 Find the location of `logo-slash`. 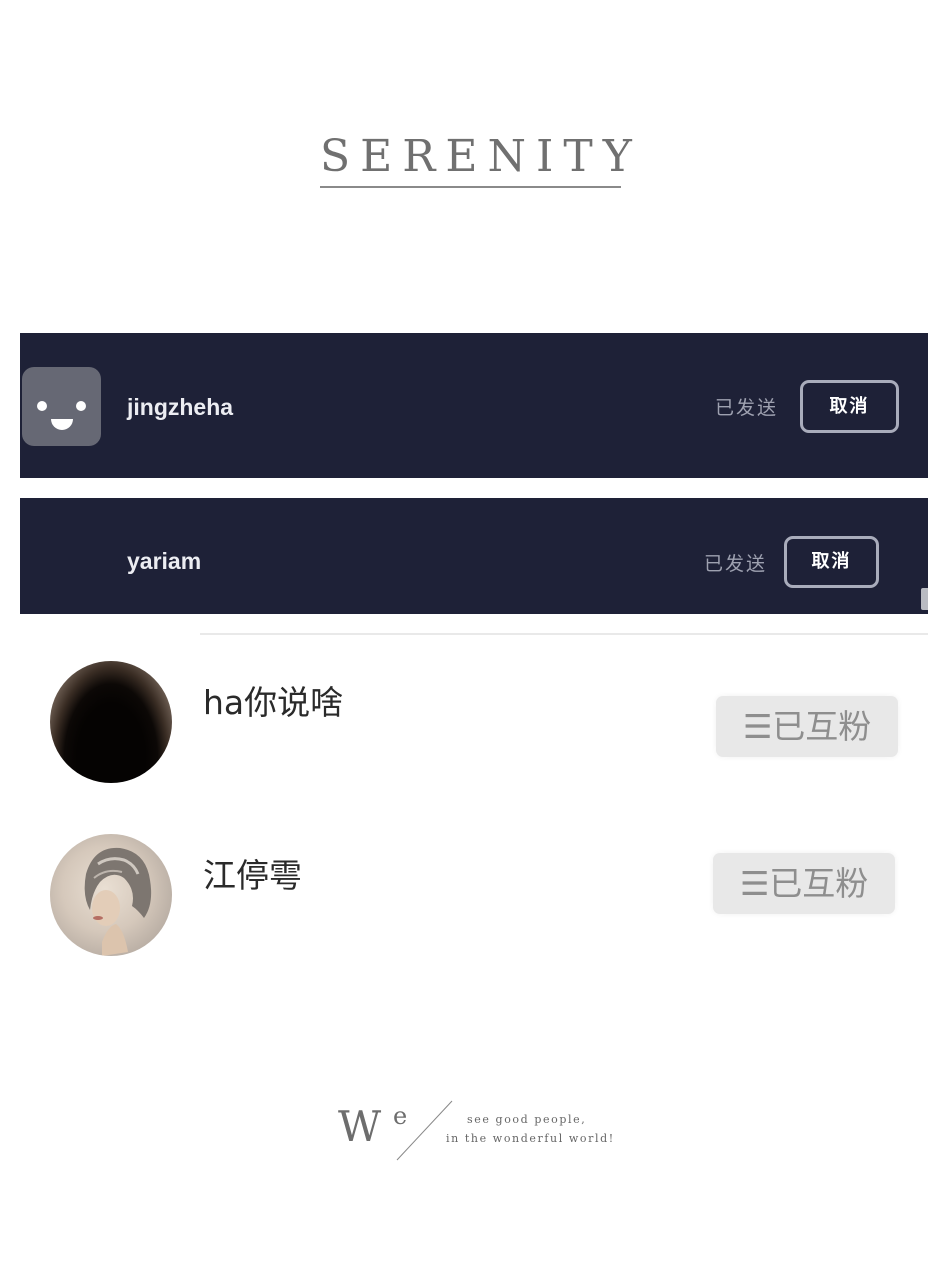

logo-slash is located at coordinates (424, 1130).